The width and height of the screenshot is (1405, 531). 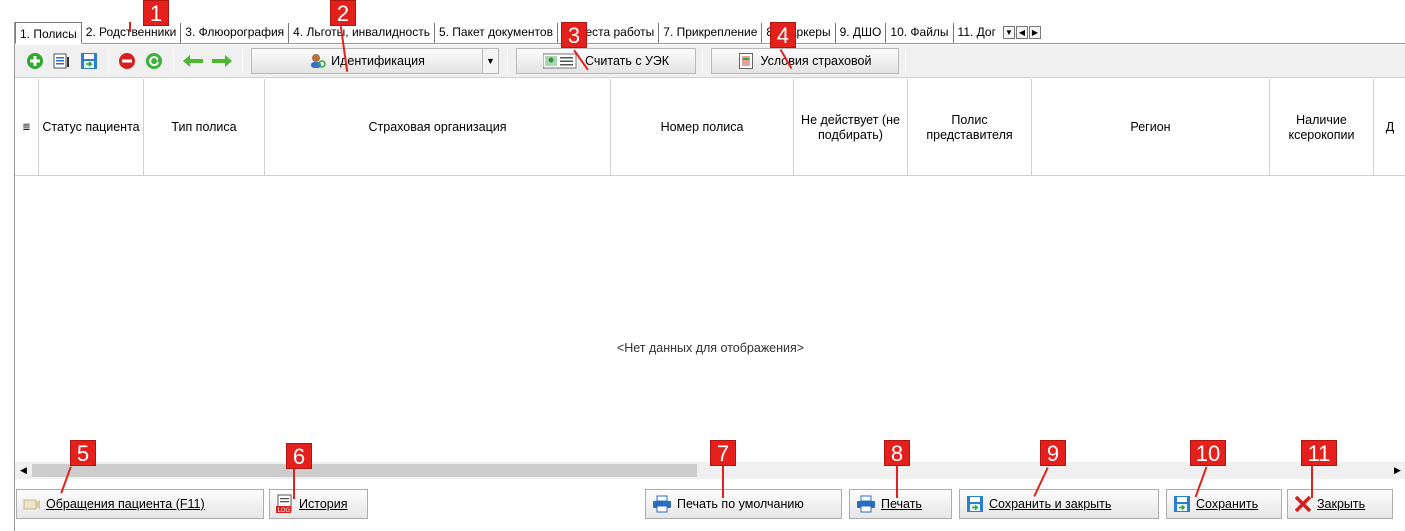 I want to click on marker-1-line, so click(x=130, y=27).